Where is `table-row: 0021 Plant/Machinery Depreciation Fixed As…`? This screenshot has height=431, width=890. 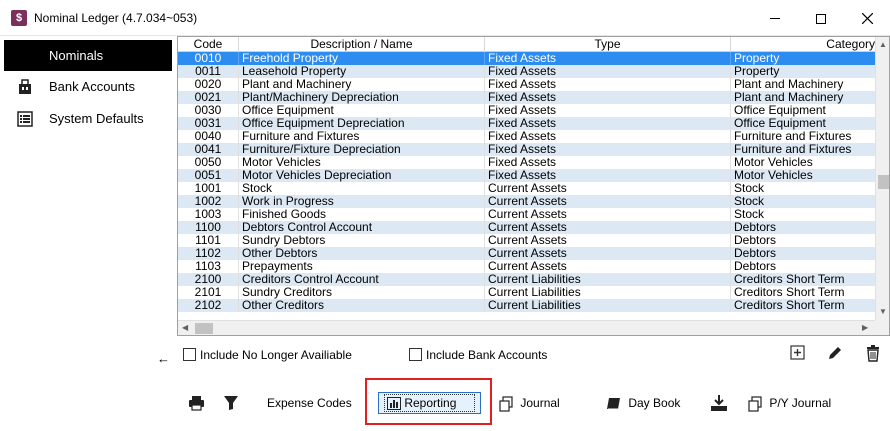
table-row: 0021 Plant/Machinery Depreciation Fixed As… is located at coordinates (529, 97).